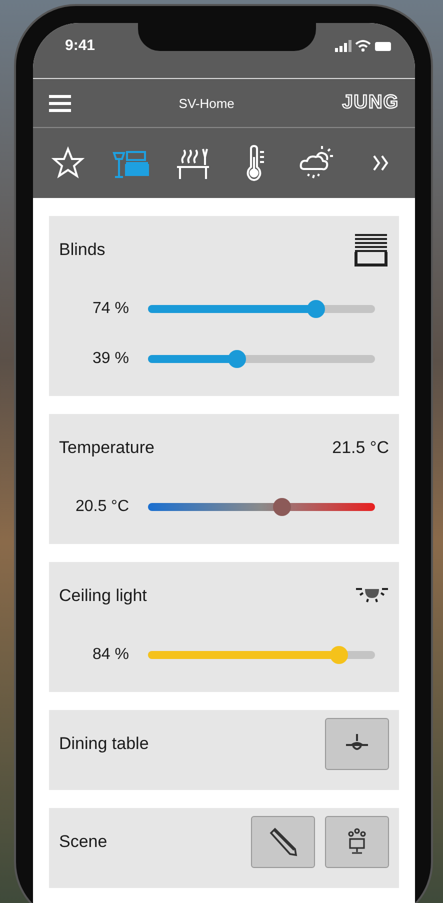 The height and width of the screenshot is (903, 443). I want to click on card-title: Blinds, so click(82, 250).